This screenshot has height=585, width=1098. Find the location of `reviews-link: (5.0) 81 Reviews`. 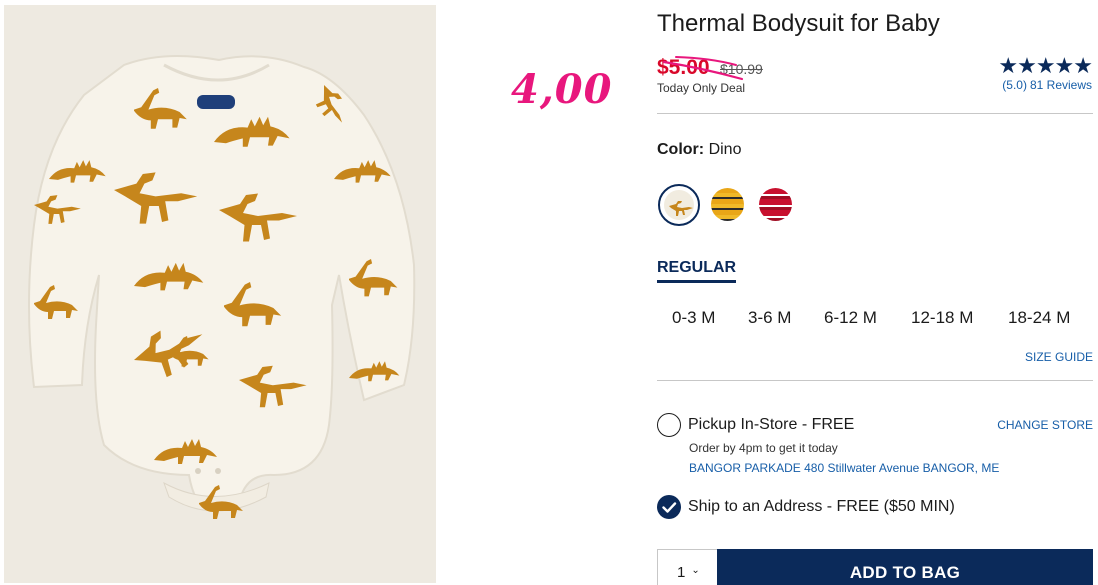

reviews-link: (5.0) 81 Reviews is located at coordinates (1045, 85).